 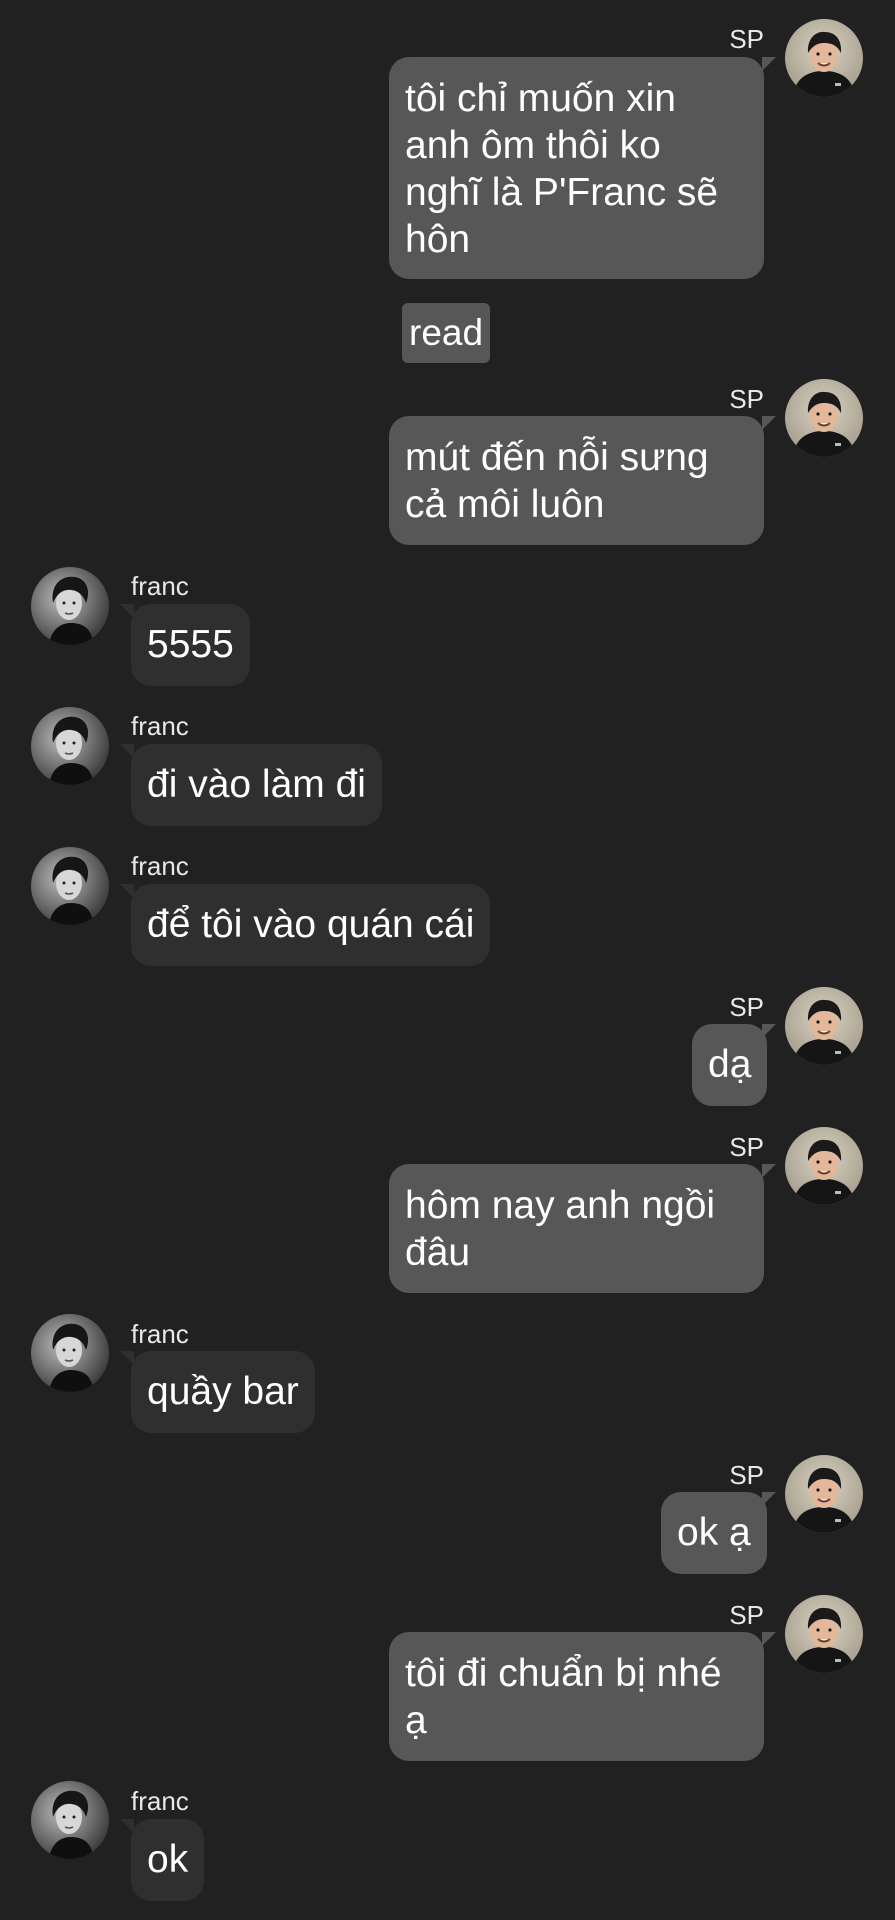 I want to click on message-text: quầy bar, so click(x=223, y=1391).